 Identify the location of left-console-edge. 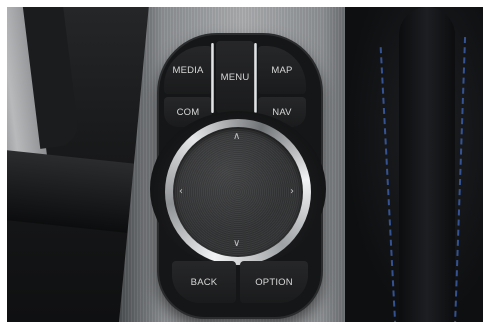
(71, 192).